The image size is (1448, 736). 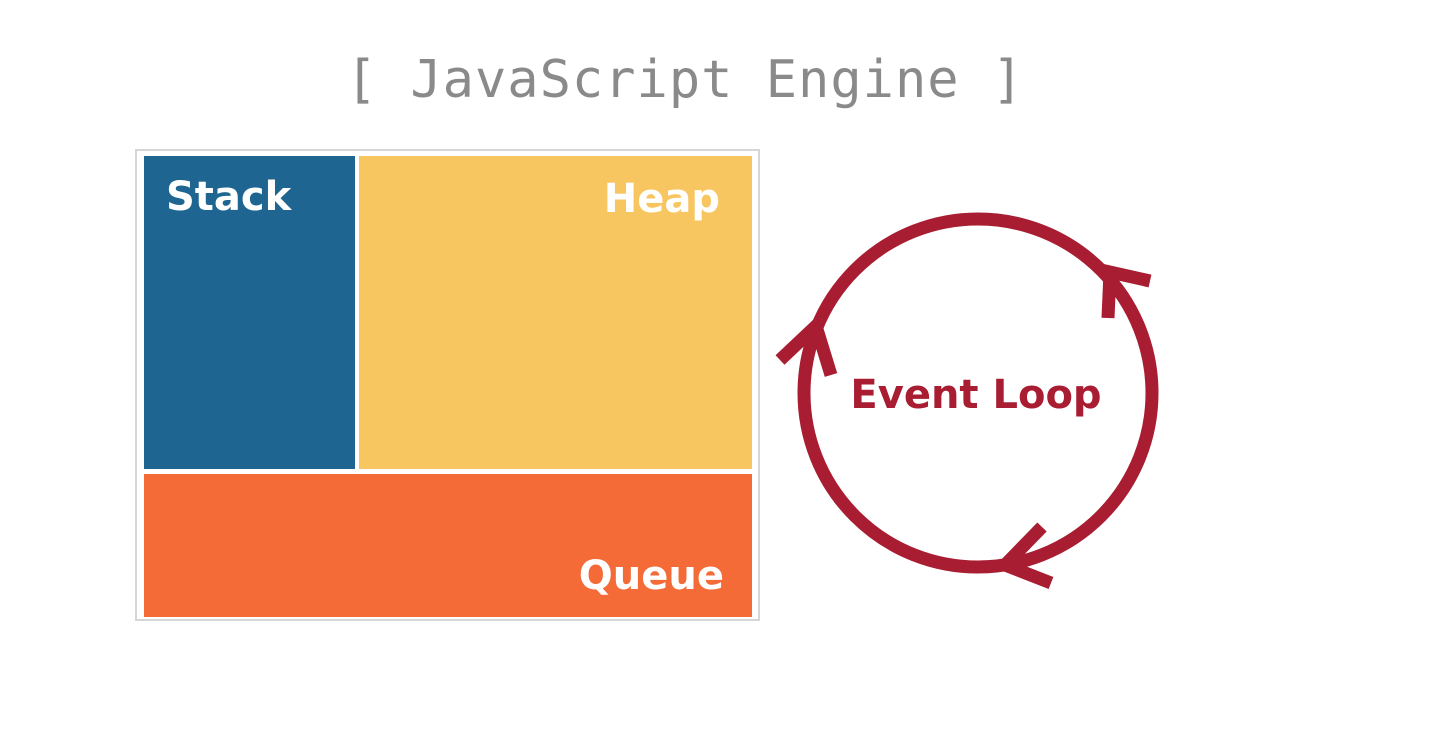 I want to click on queue-label: Queue, so click(x=651, y=576).